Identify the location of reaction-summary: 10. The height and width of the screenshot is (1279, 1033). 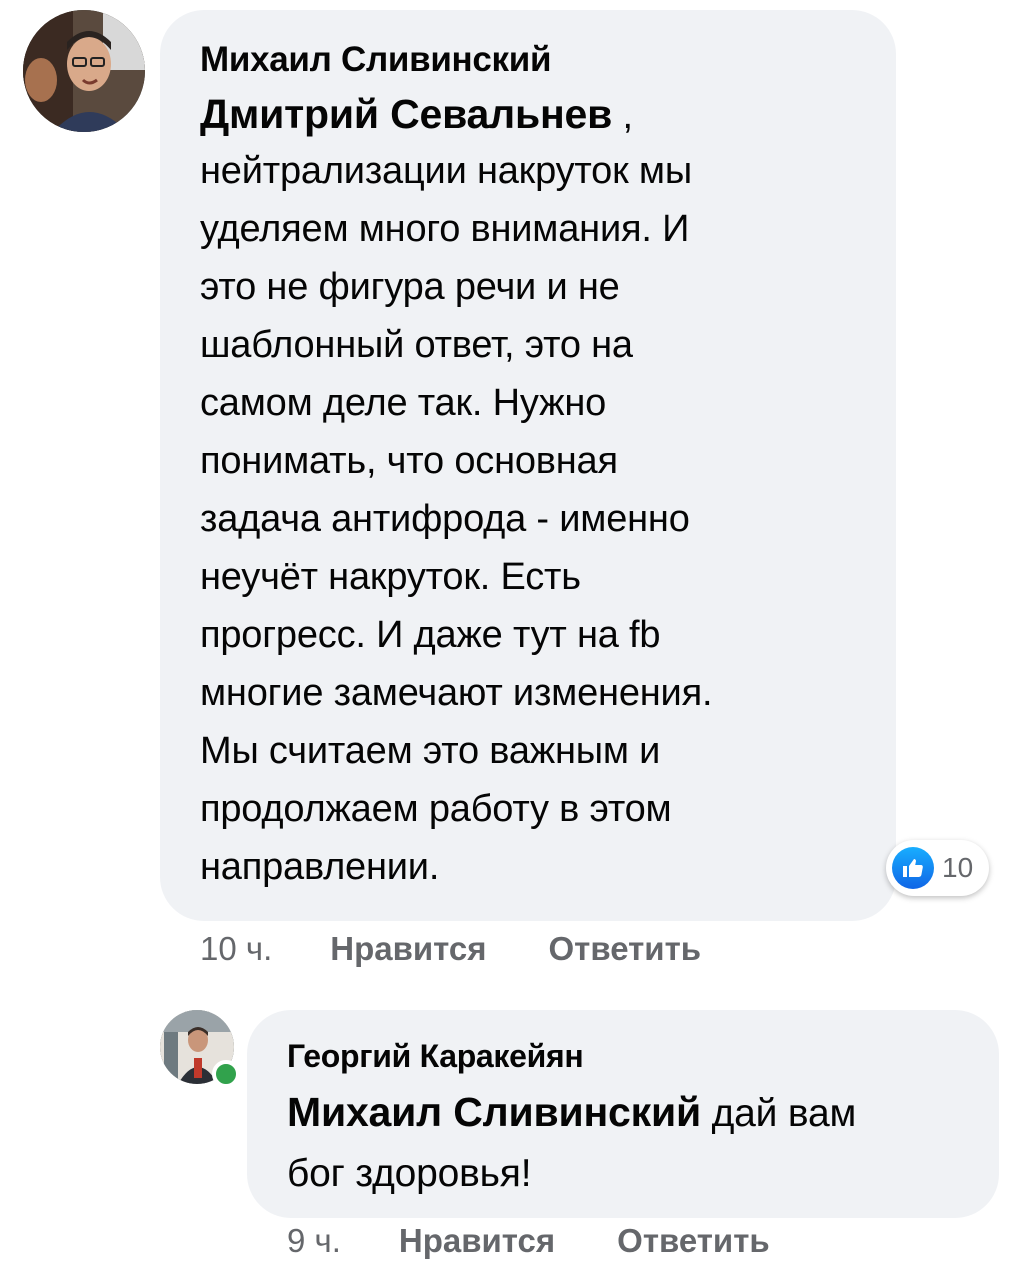
(938, 868).